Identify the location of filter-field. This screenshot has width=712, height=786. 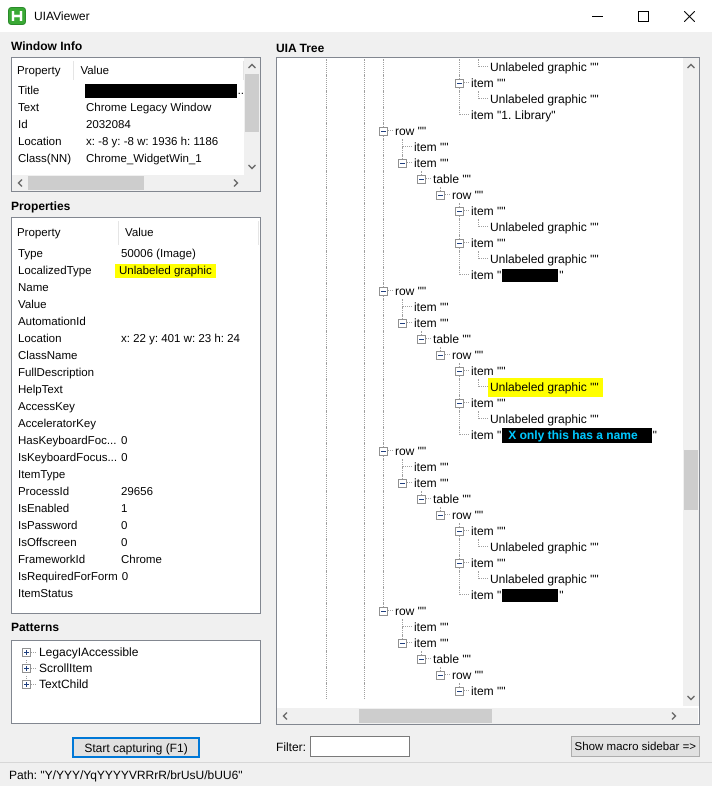
(360, 746).